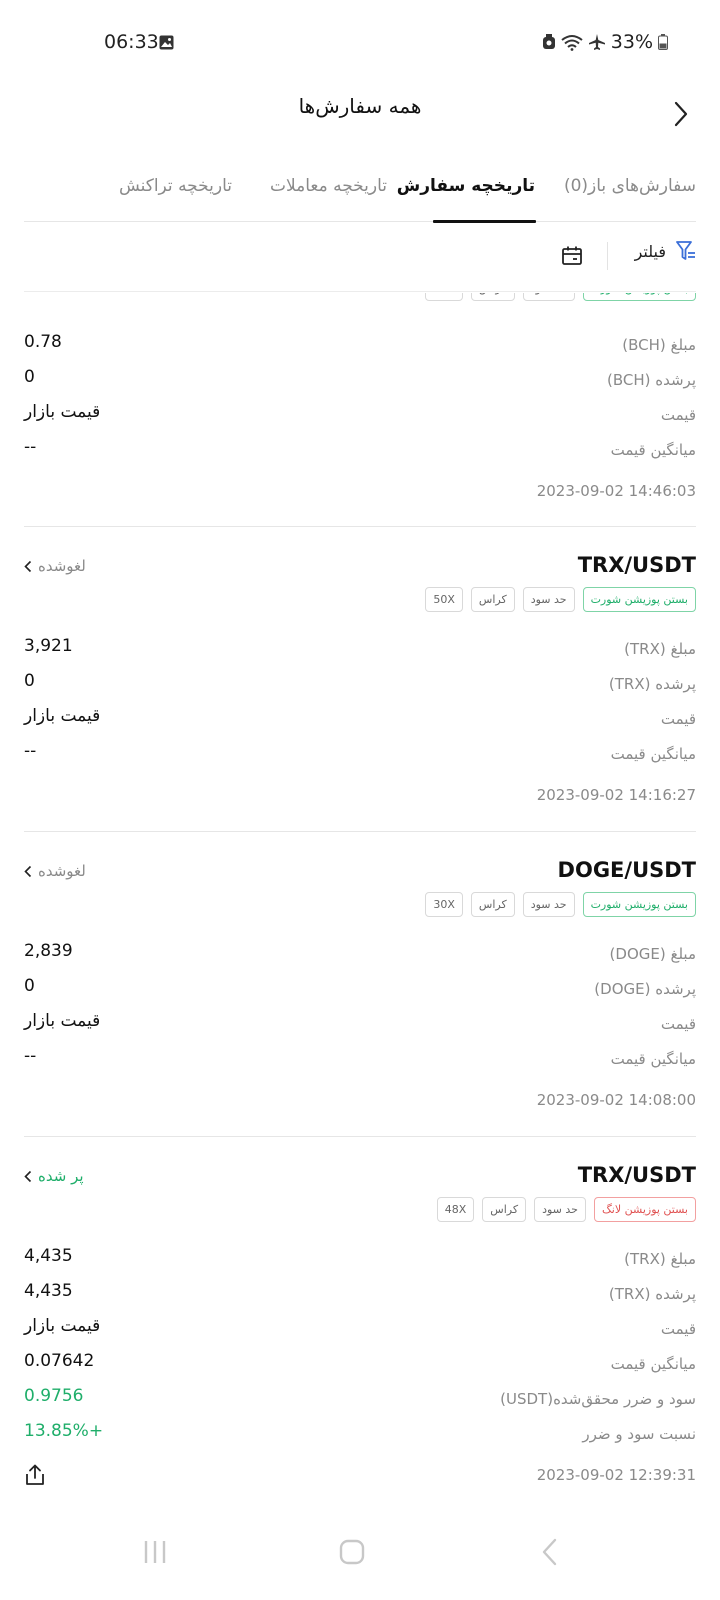  I want to click on leverage-tag: 30X, so click(444, 904).